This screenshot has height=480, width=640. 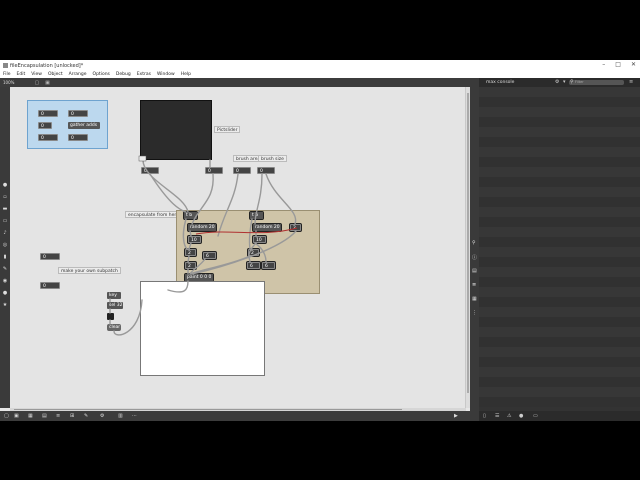 I want to click on slider-icon: ▮, so click(x=5, y=257).